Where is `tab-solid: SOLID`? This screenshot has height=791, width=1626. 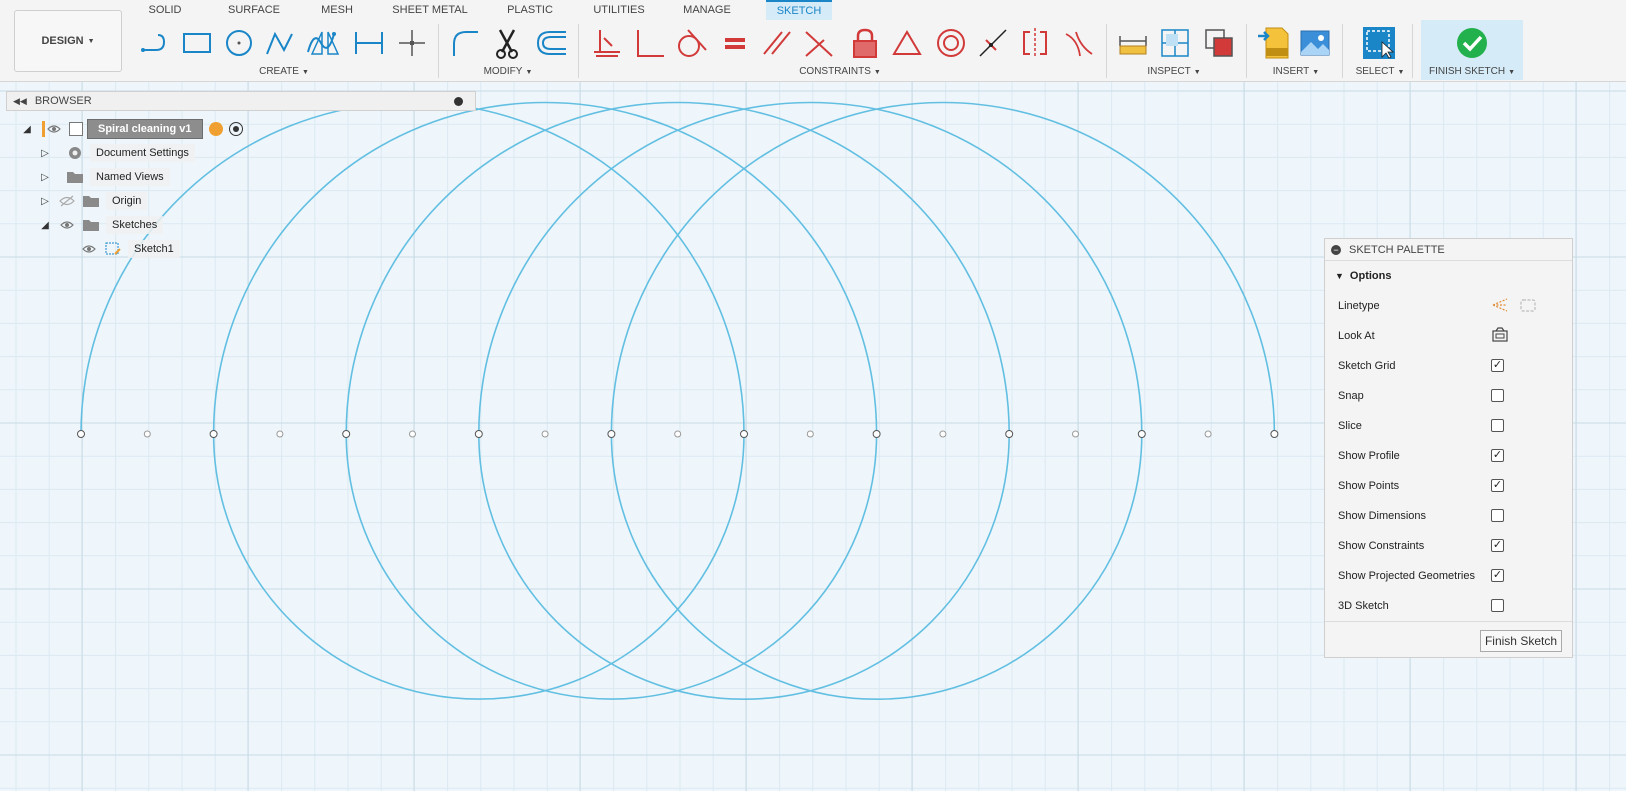
tab-solid: SOLID is located at coordinates (165, 10).